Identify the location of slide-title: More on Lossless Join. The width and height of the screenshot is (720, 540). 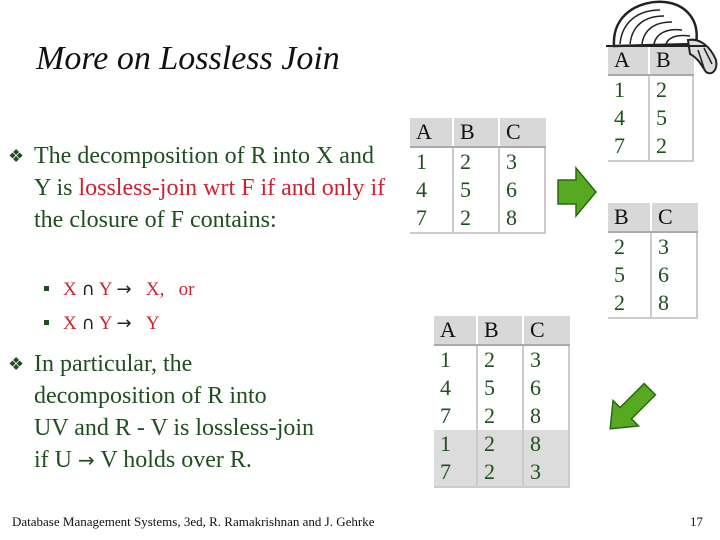
(188, 58).